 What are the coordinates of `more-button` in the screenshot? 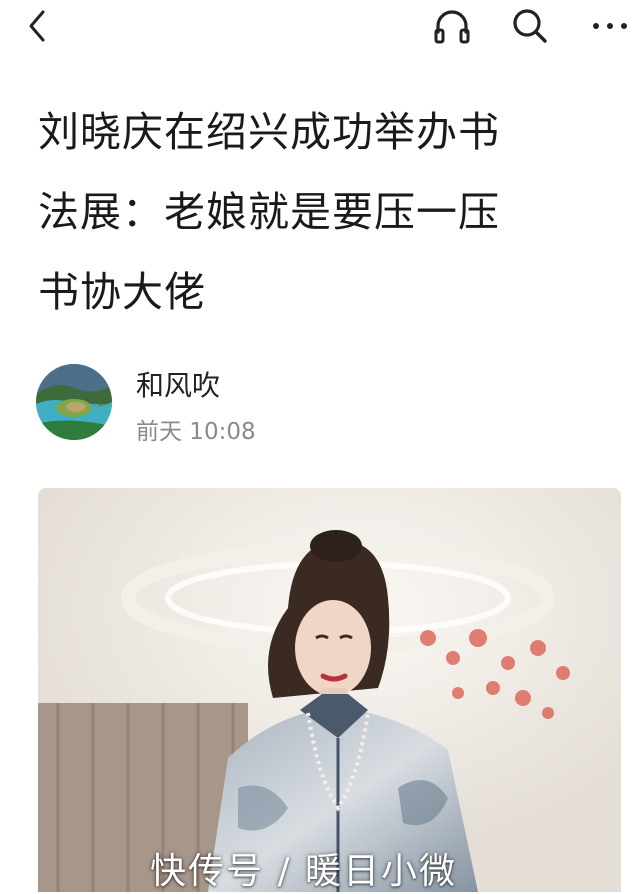 It's located at (610, 26).